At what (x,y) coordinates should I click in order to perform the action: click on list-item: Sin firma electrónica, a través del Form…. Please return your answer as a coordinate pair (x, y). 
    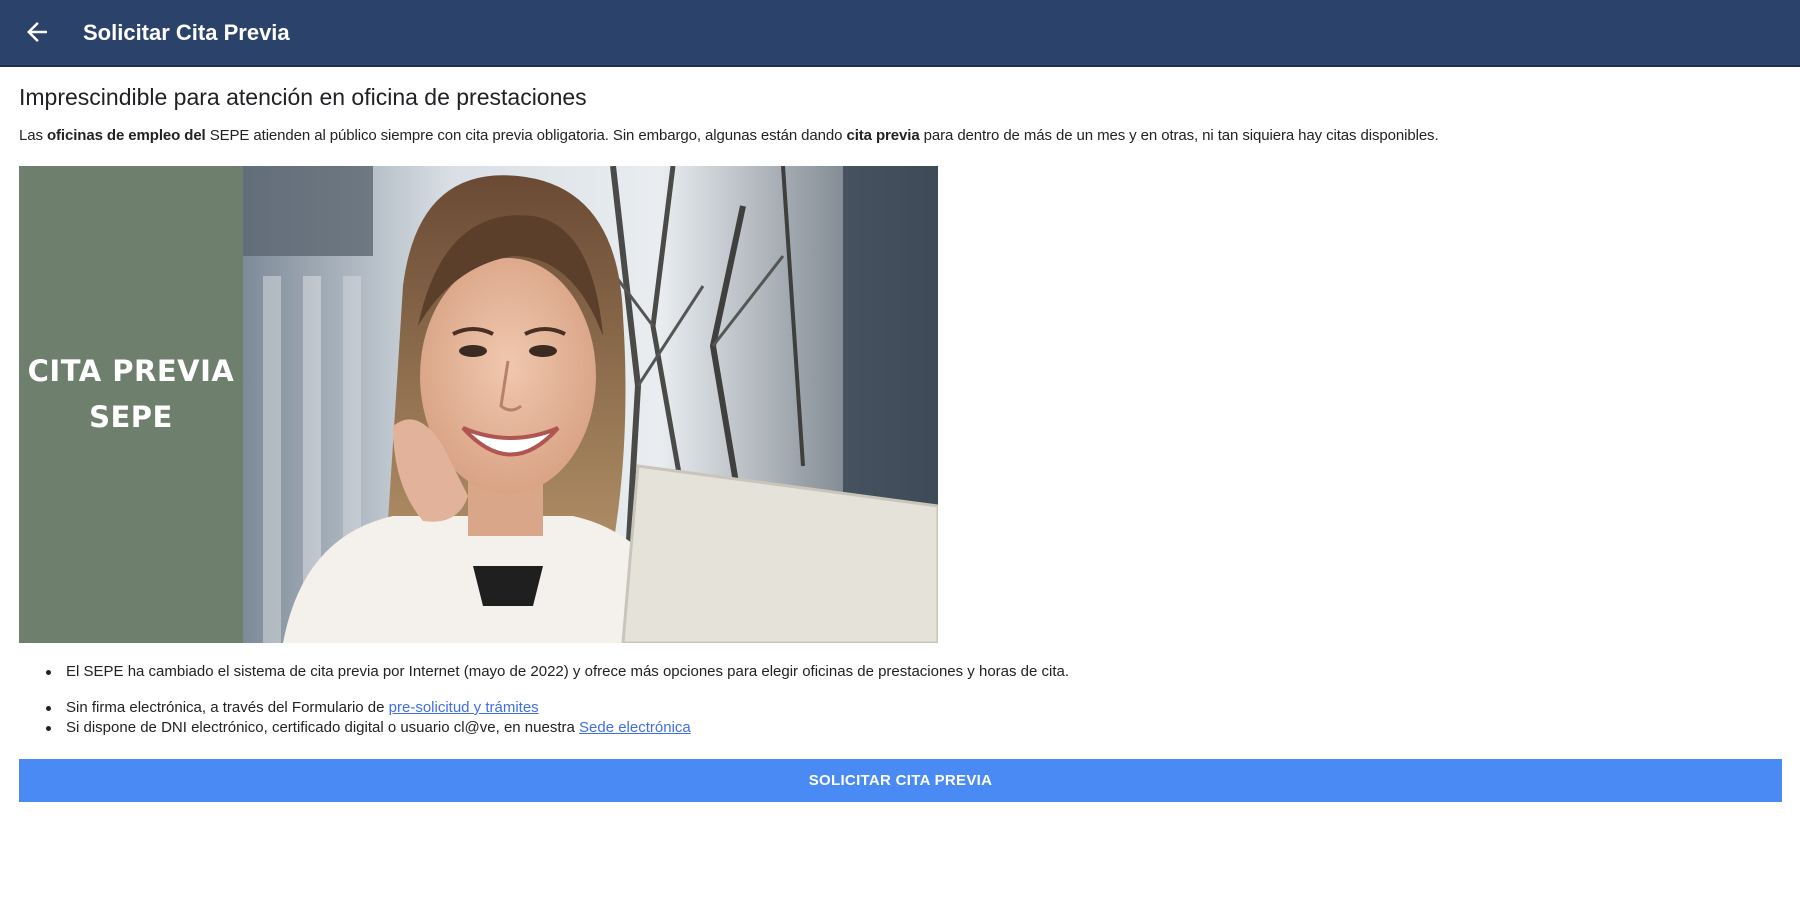
    Looking at the image, I should click on (914, 708).